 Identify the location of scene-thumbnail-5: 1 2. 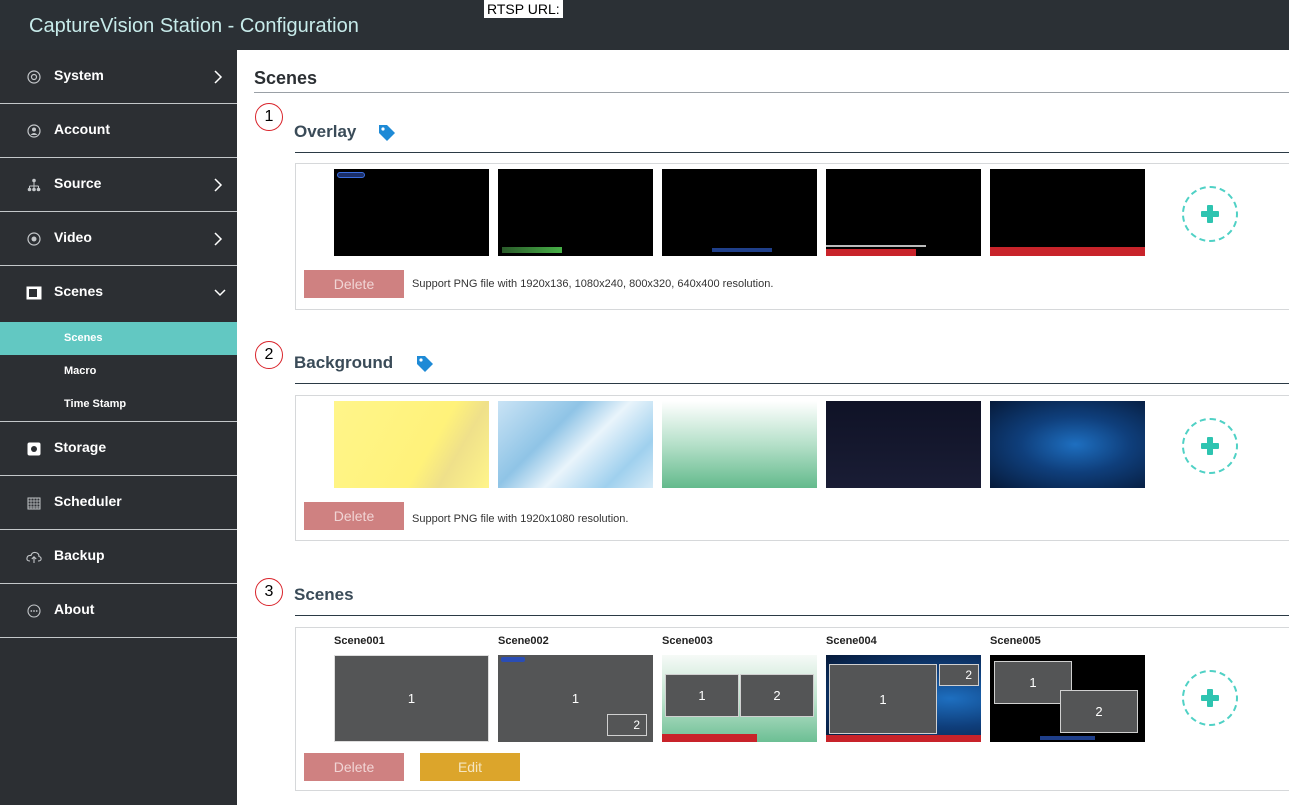
(1067, 698).